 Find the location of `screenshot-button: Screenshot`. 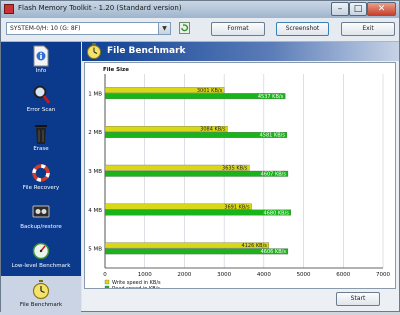

screenshot-button: Screenshot is located at coordinates (302, 29).